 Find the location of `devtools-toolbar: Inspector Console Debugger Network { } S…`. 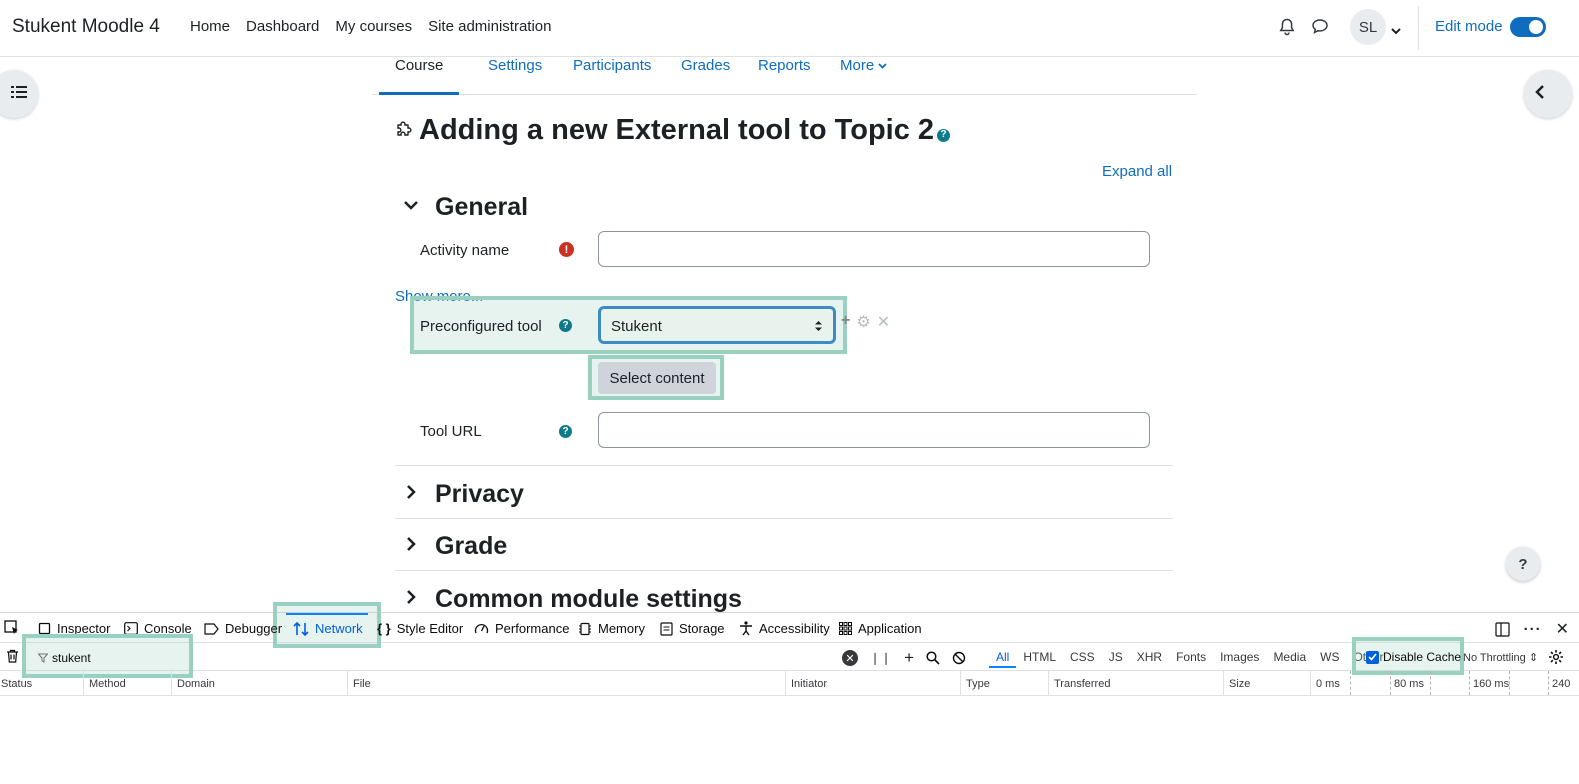

devtools-toolbar: Inspector Console Debugger Network { } S… is located at coordinates (789, 625).